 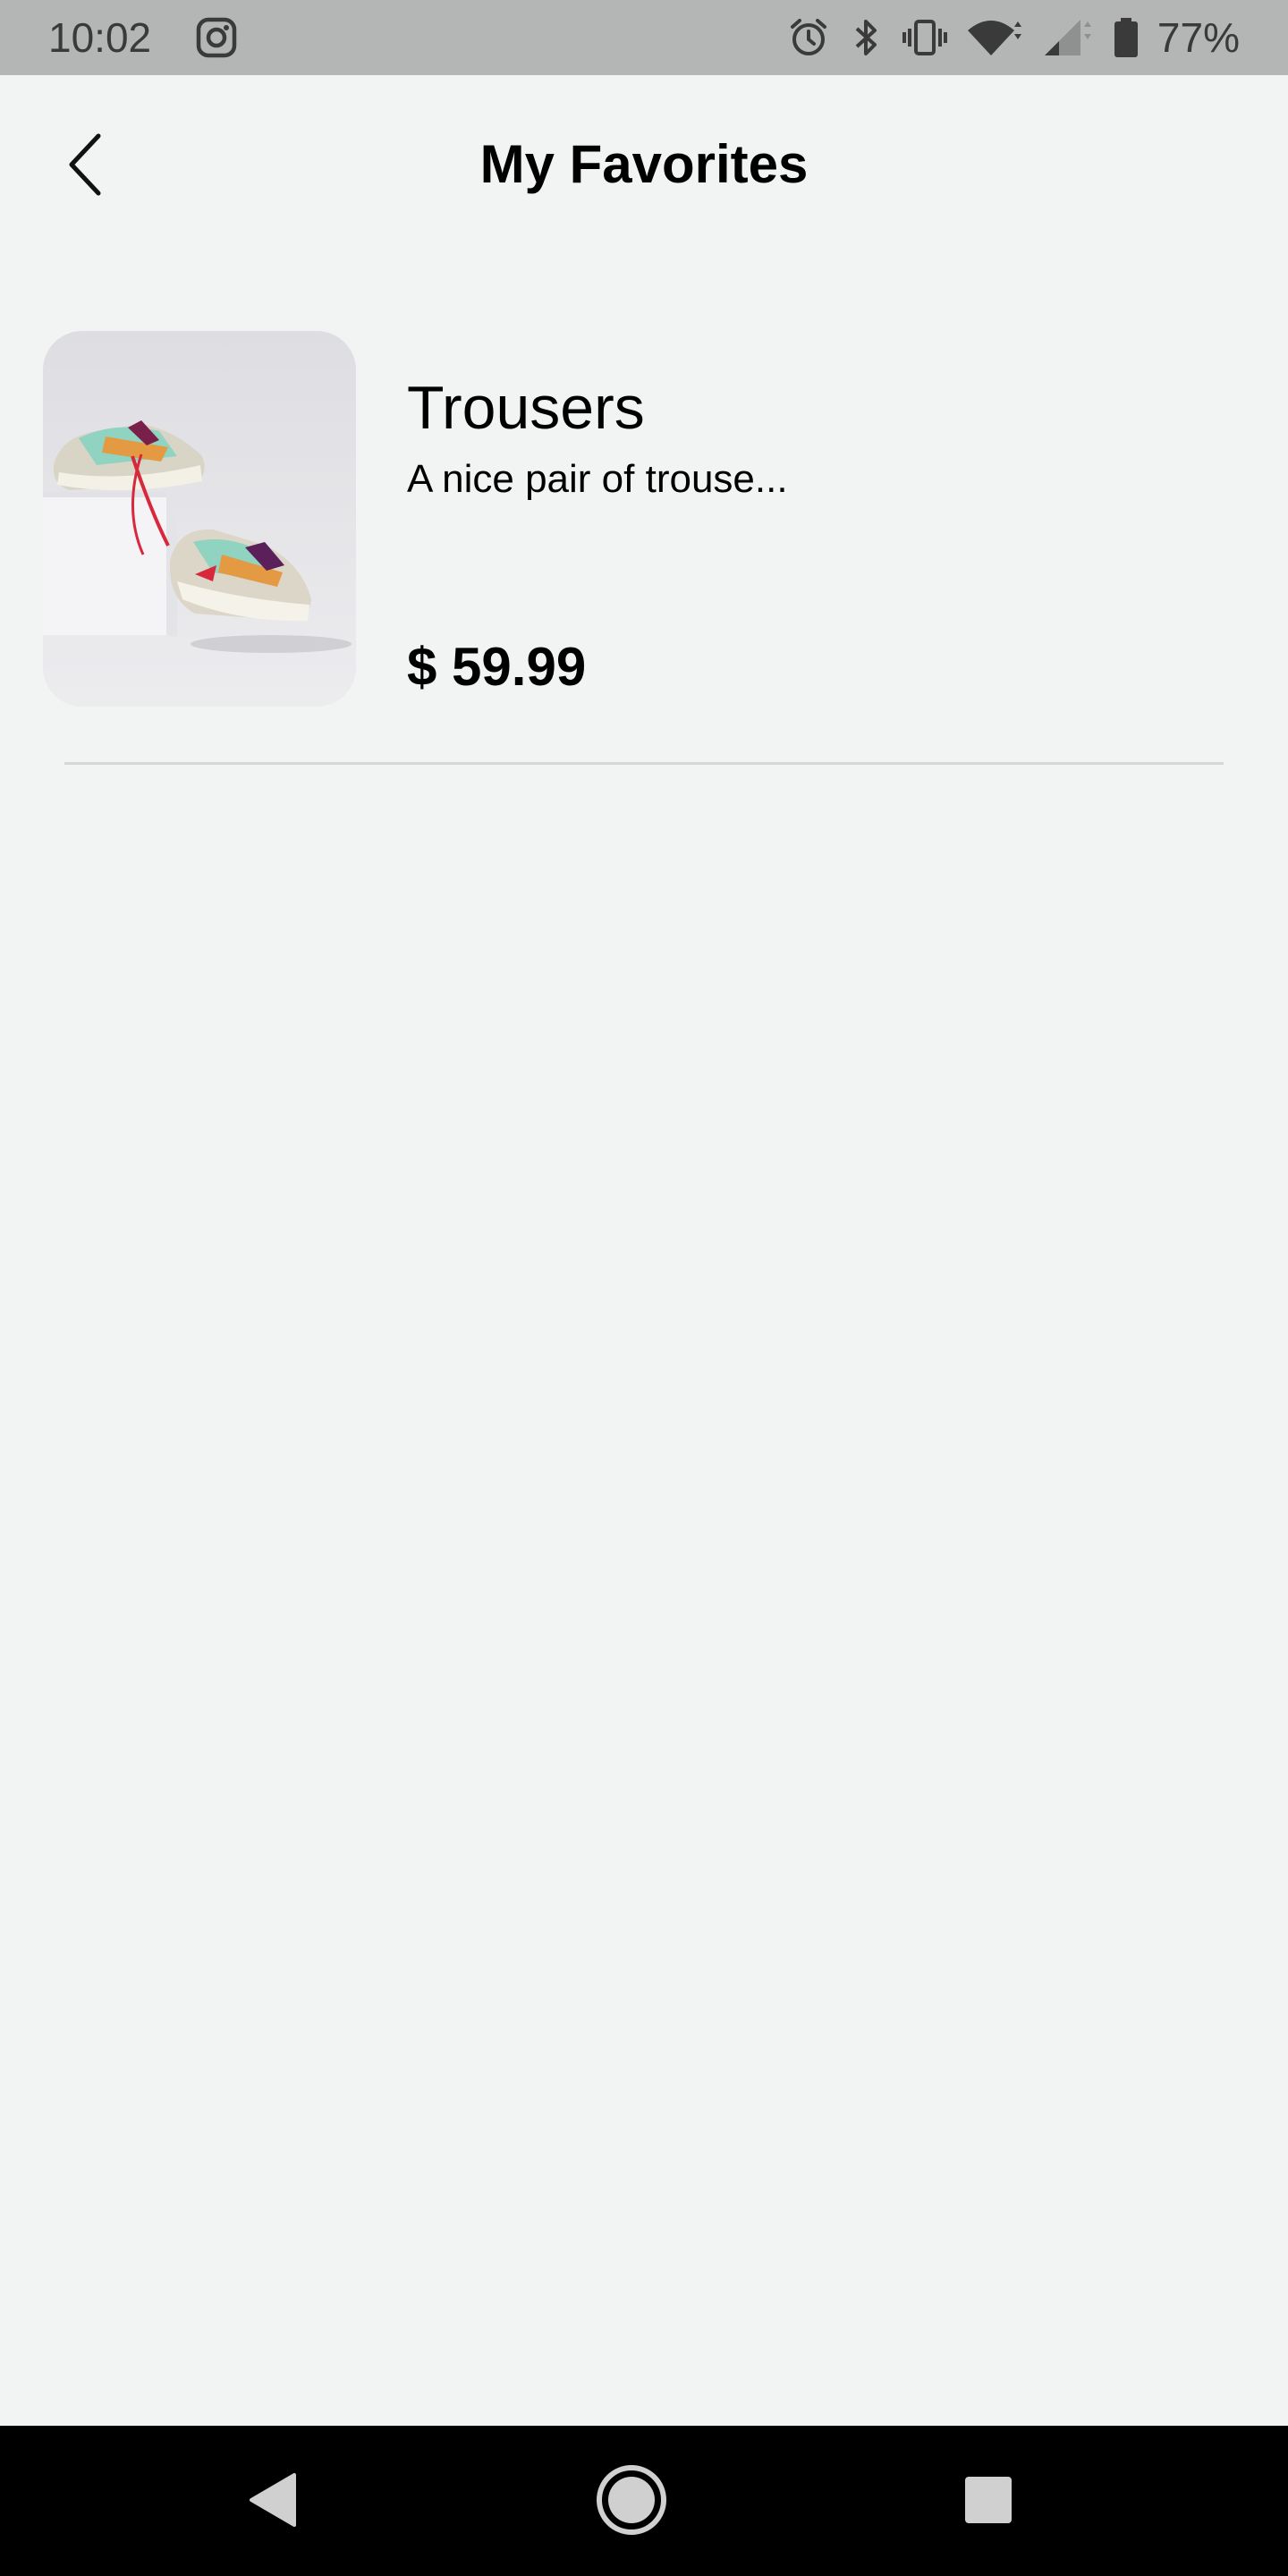 I want to click on page-title: My Favorites, so click(x=644, y=164).